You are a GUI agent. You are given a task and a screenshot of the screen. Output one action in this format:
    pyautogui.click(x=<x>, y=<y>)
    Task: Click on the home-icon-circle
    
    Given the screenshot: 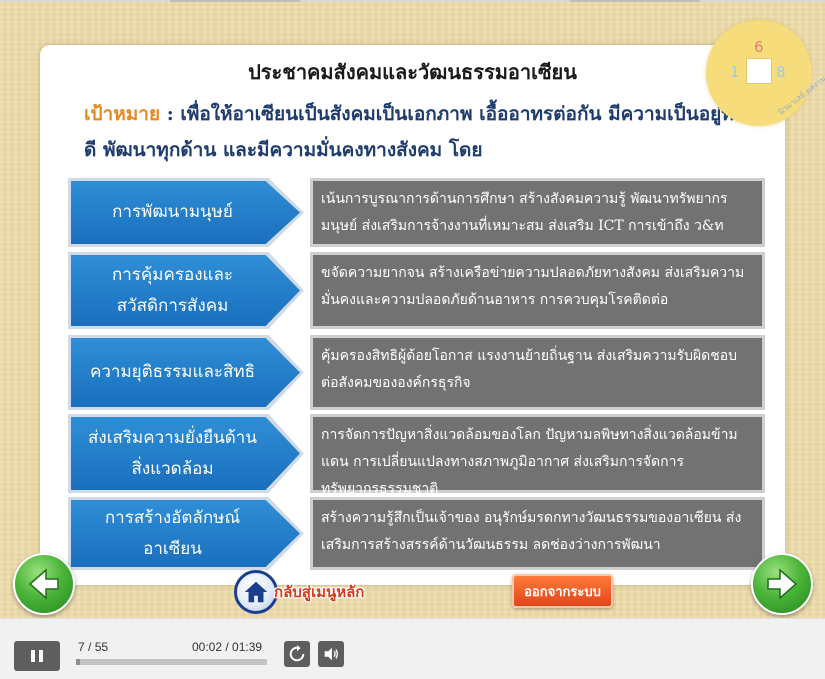 What is the action you would take?
    pyautogui.click(x=256, y=592)
    